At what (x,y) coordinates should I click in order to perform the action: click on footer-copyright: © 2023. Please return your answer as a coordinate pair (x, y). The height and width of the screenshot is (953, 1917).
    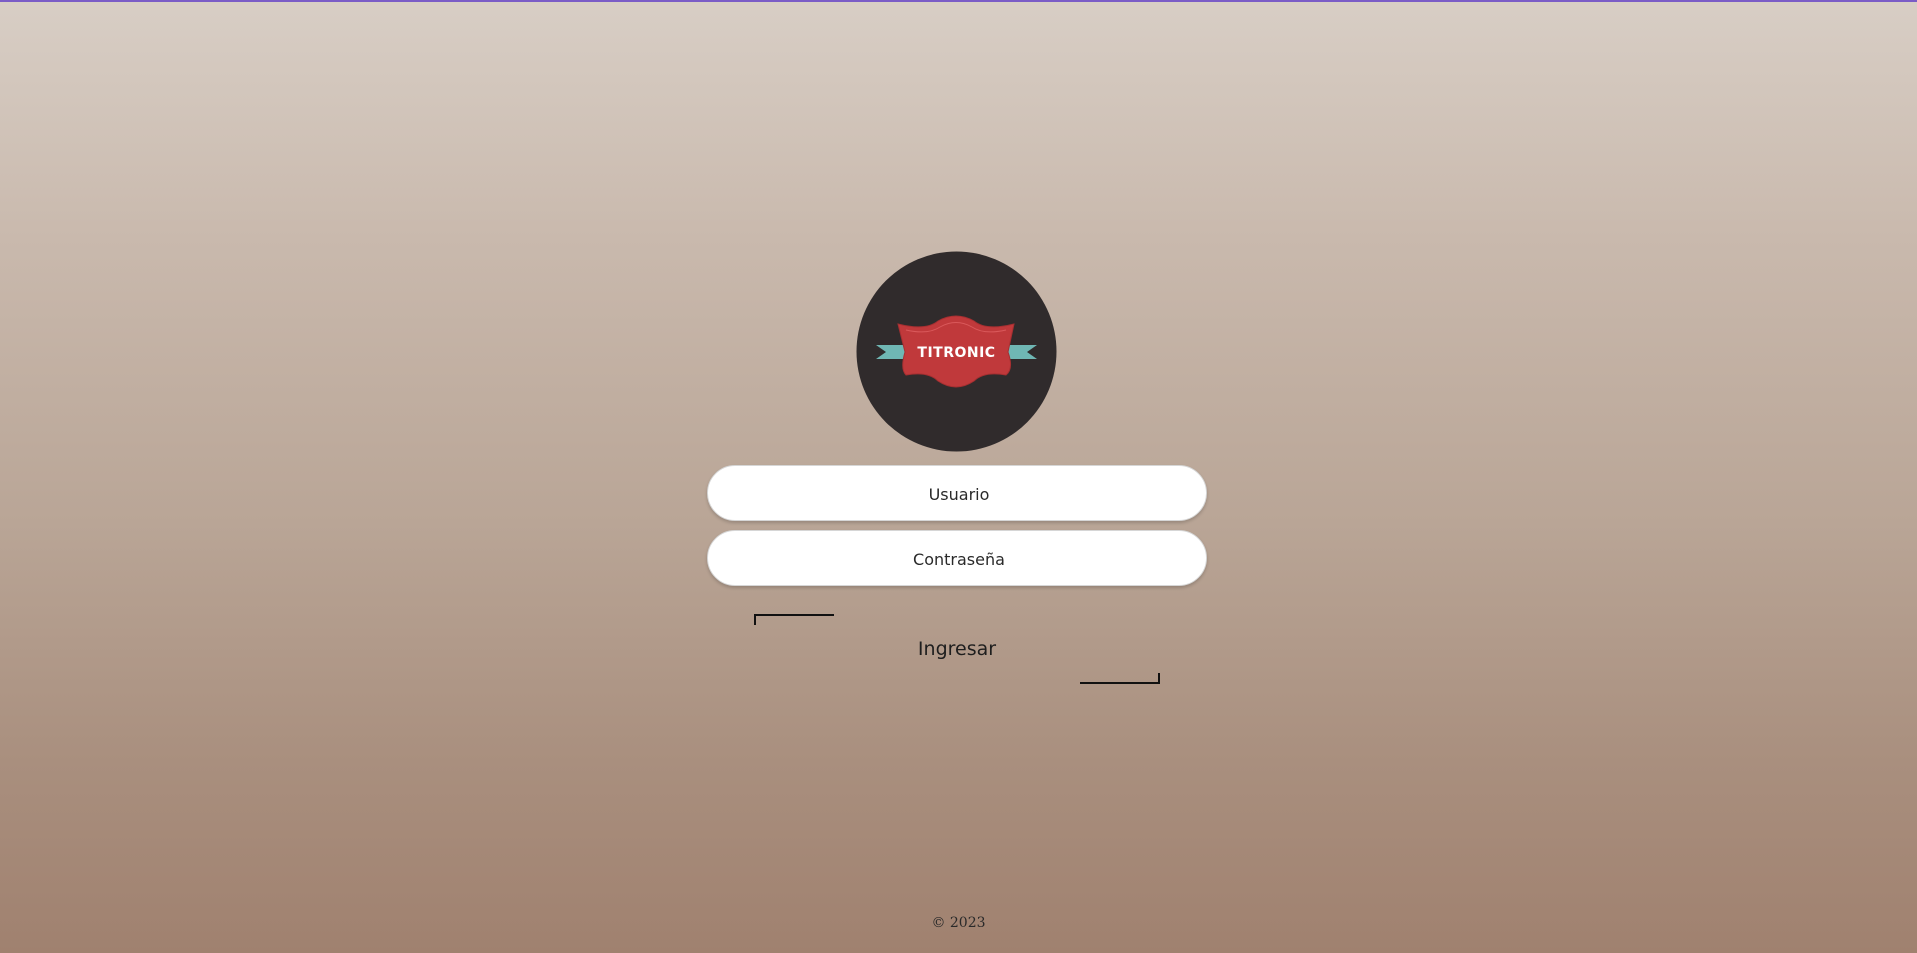
    Looking at the image, I should click on (958, 923).